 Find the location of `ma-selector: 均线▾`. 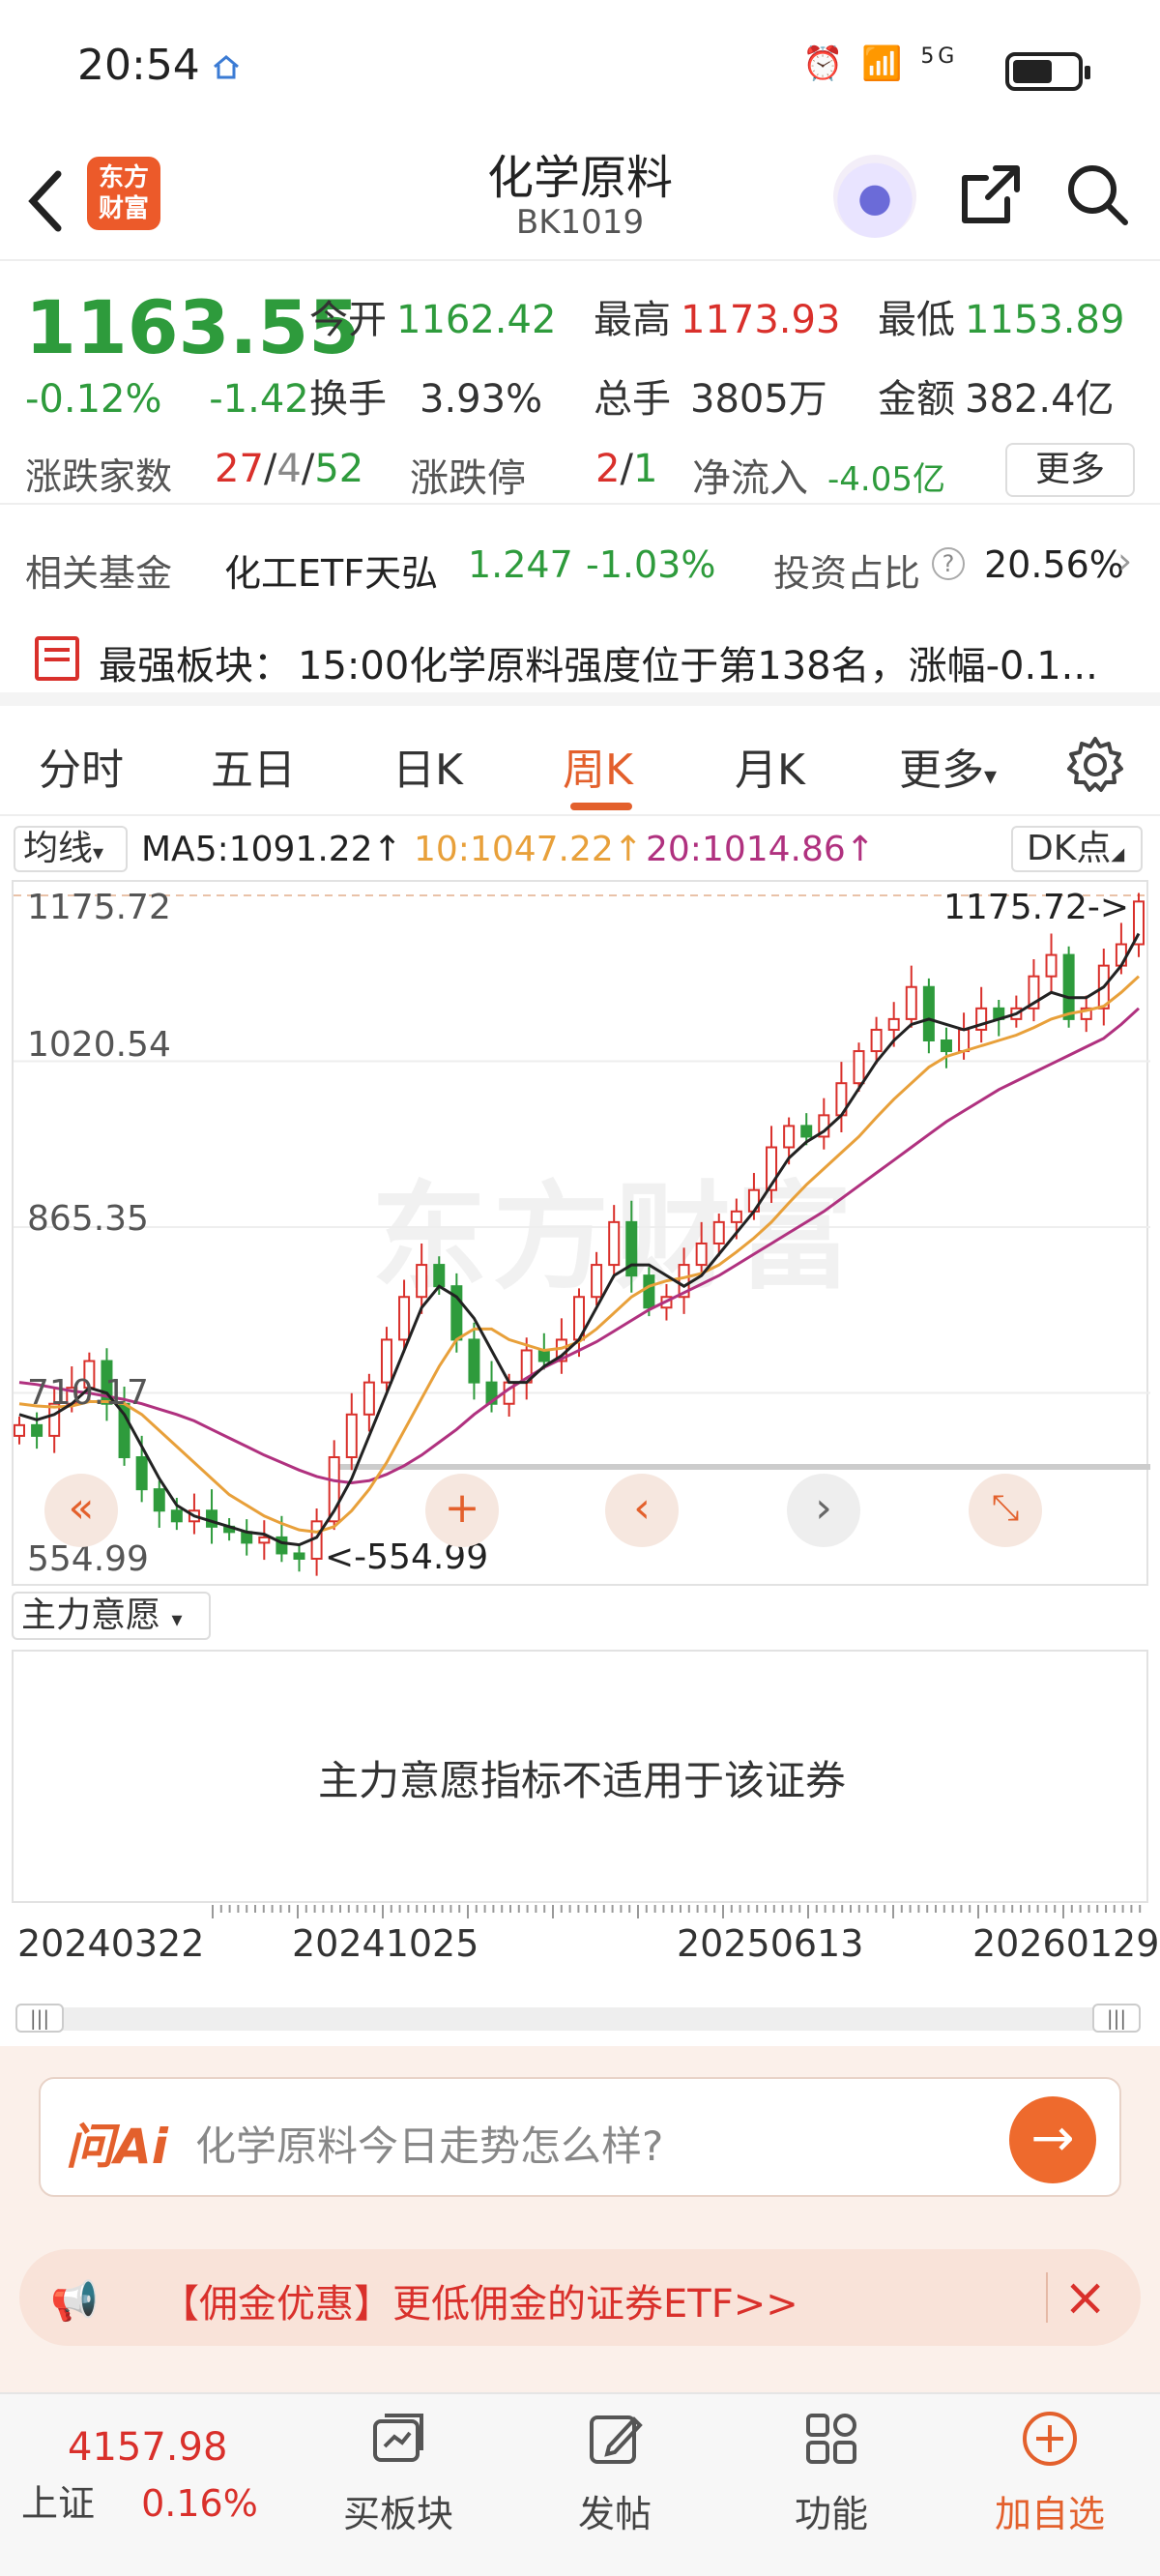

ma-selector: 均线▾ is located at coordinates (71, 849).